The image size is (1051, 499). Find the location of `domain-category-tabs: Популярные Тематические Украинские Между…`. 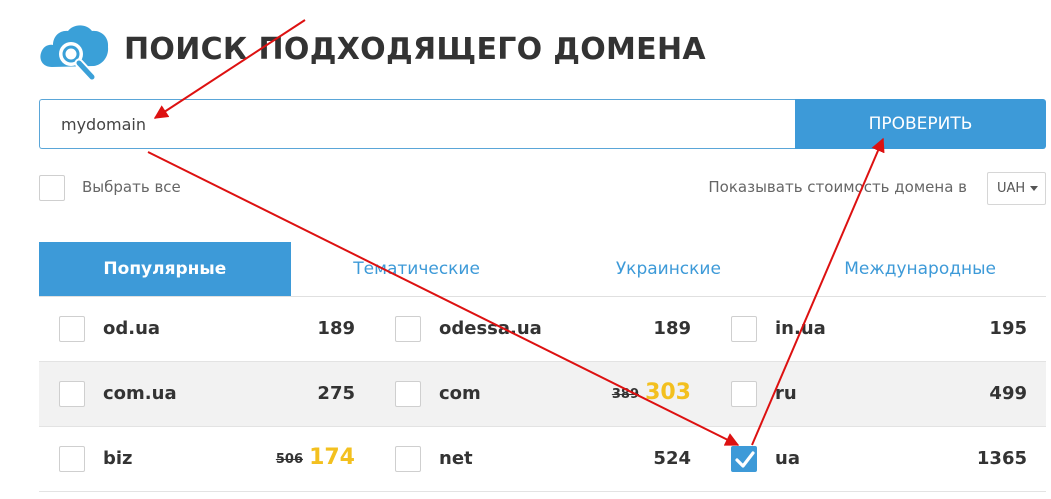

domain-category-tabs: Популярные Тематические Украинские Между… is located at coordinates (542, 269).